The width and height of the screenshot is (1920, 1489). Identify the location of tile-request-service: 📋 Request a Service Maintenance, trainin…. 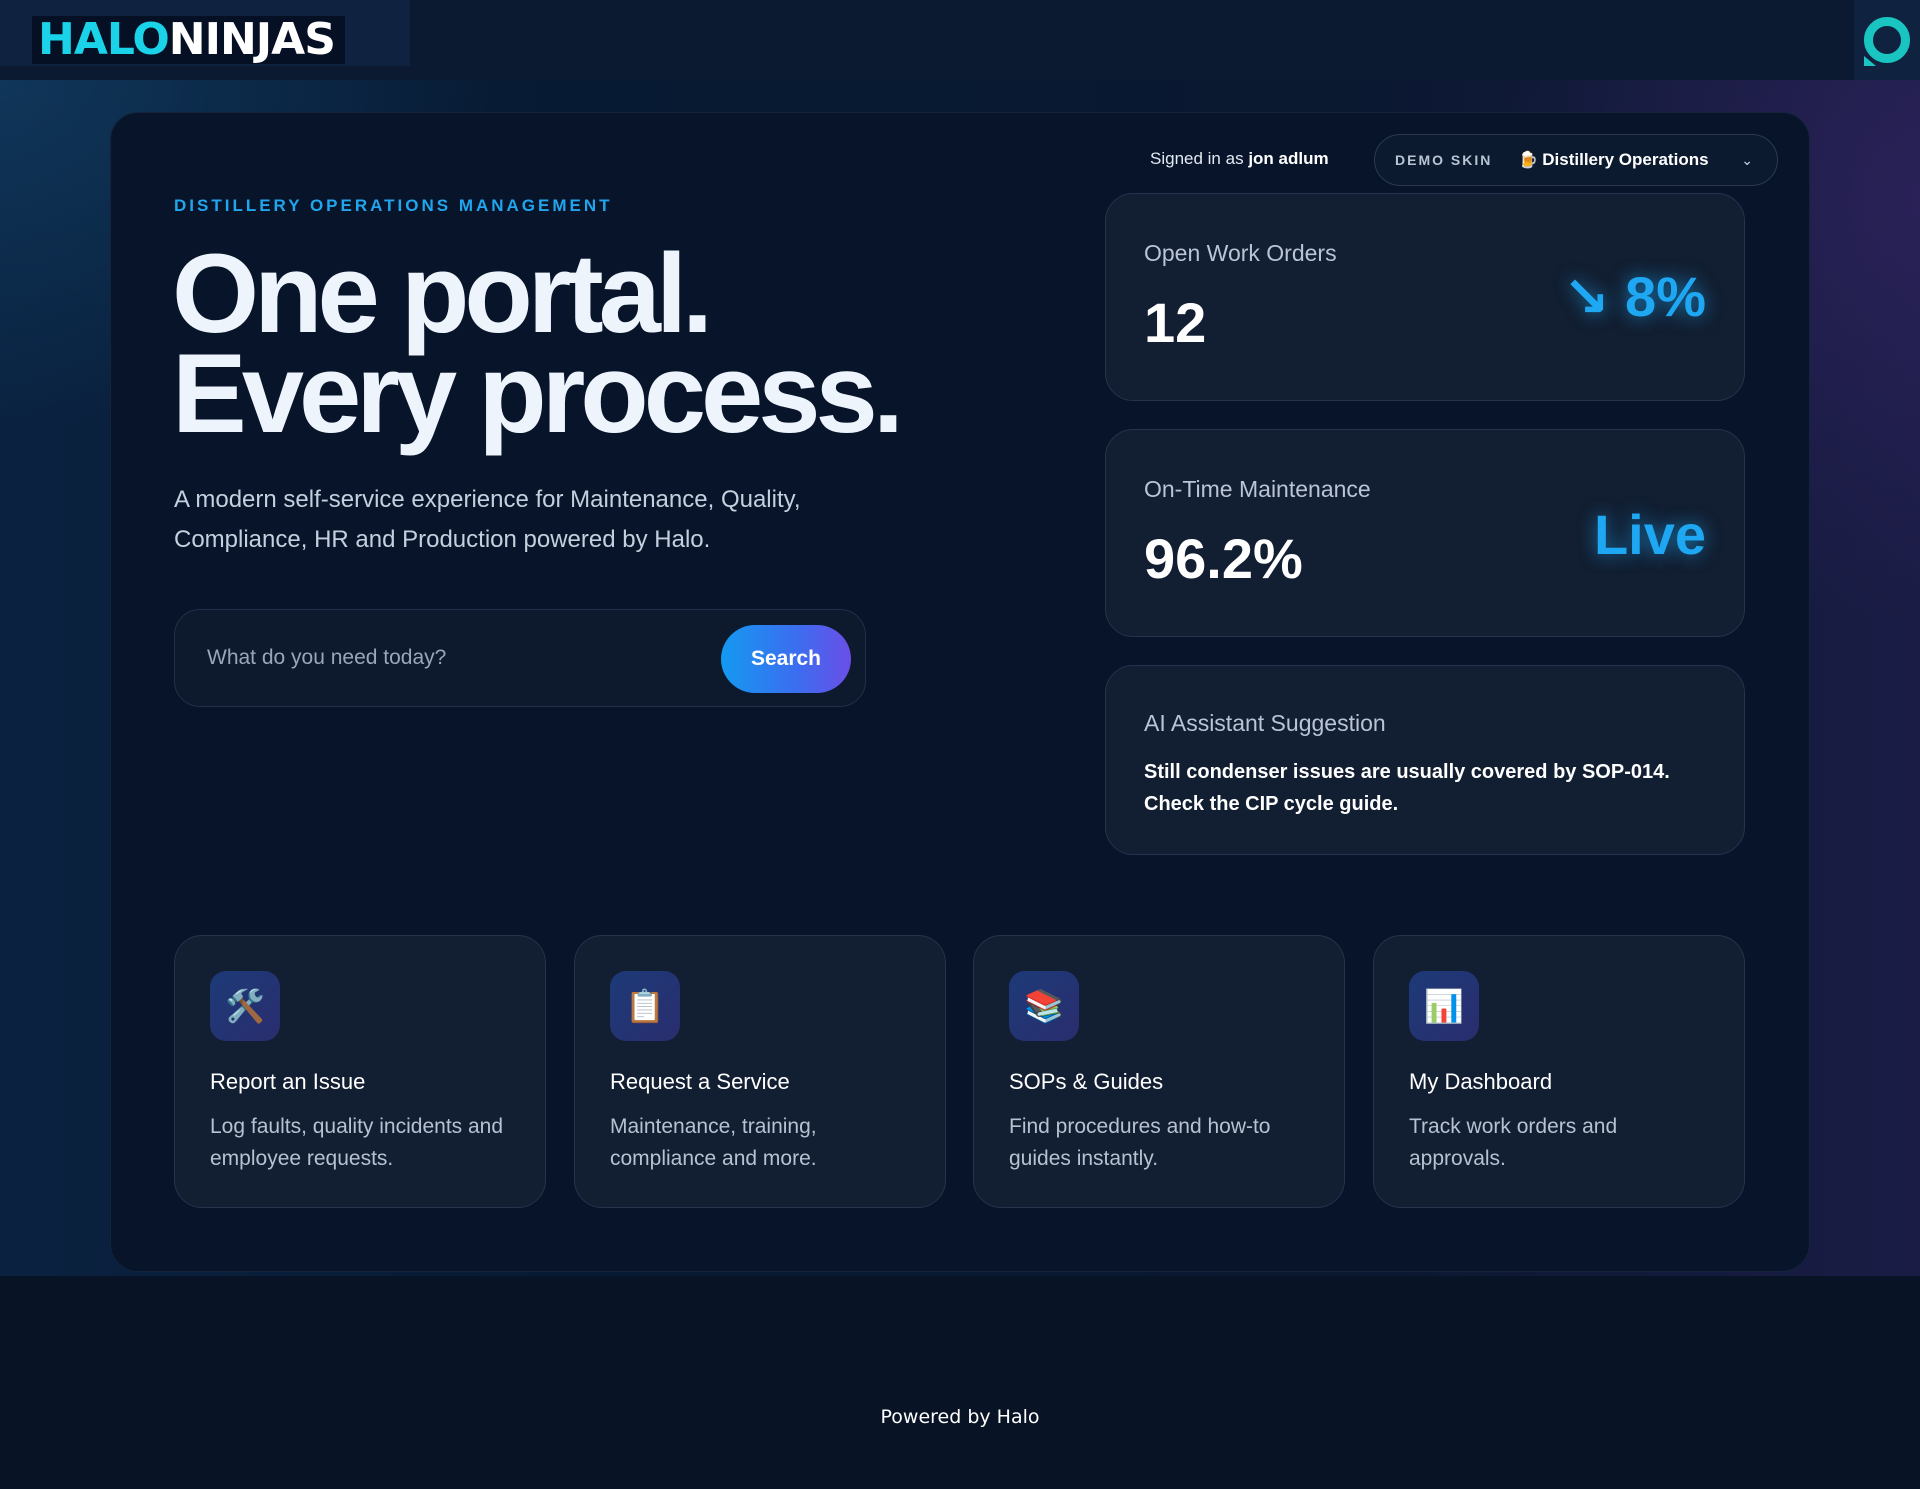
(760, 1071).